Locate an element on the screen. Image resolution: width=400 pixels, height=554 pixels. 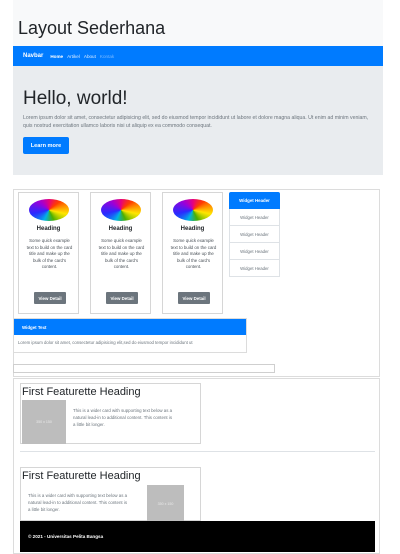
learn-more-button: Learn more is located at coordinates (46, 145).